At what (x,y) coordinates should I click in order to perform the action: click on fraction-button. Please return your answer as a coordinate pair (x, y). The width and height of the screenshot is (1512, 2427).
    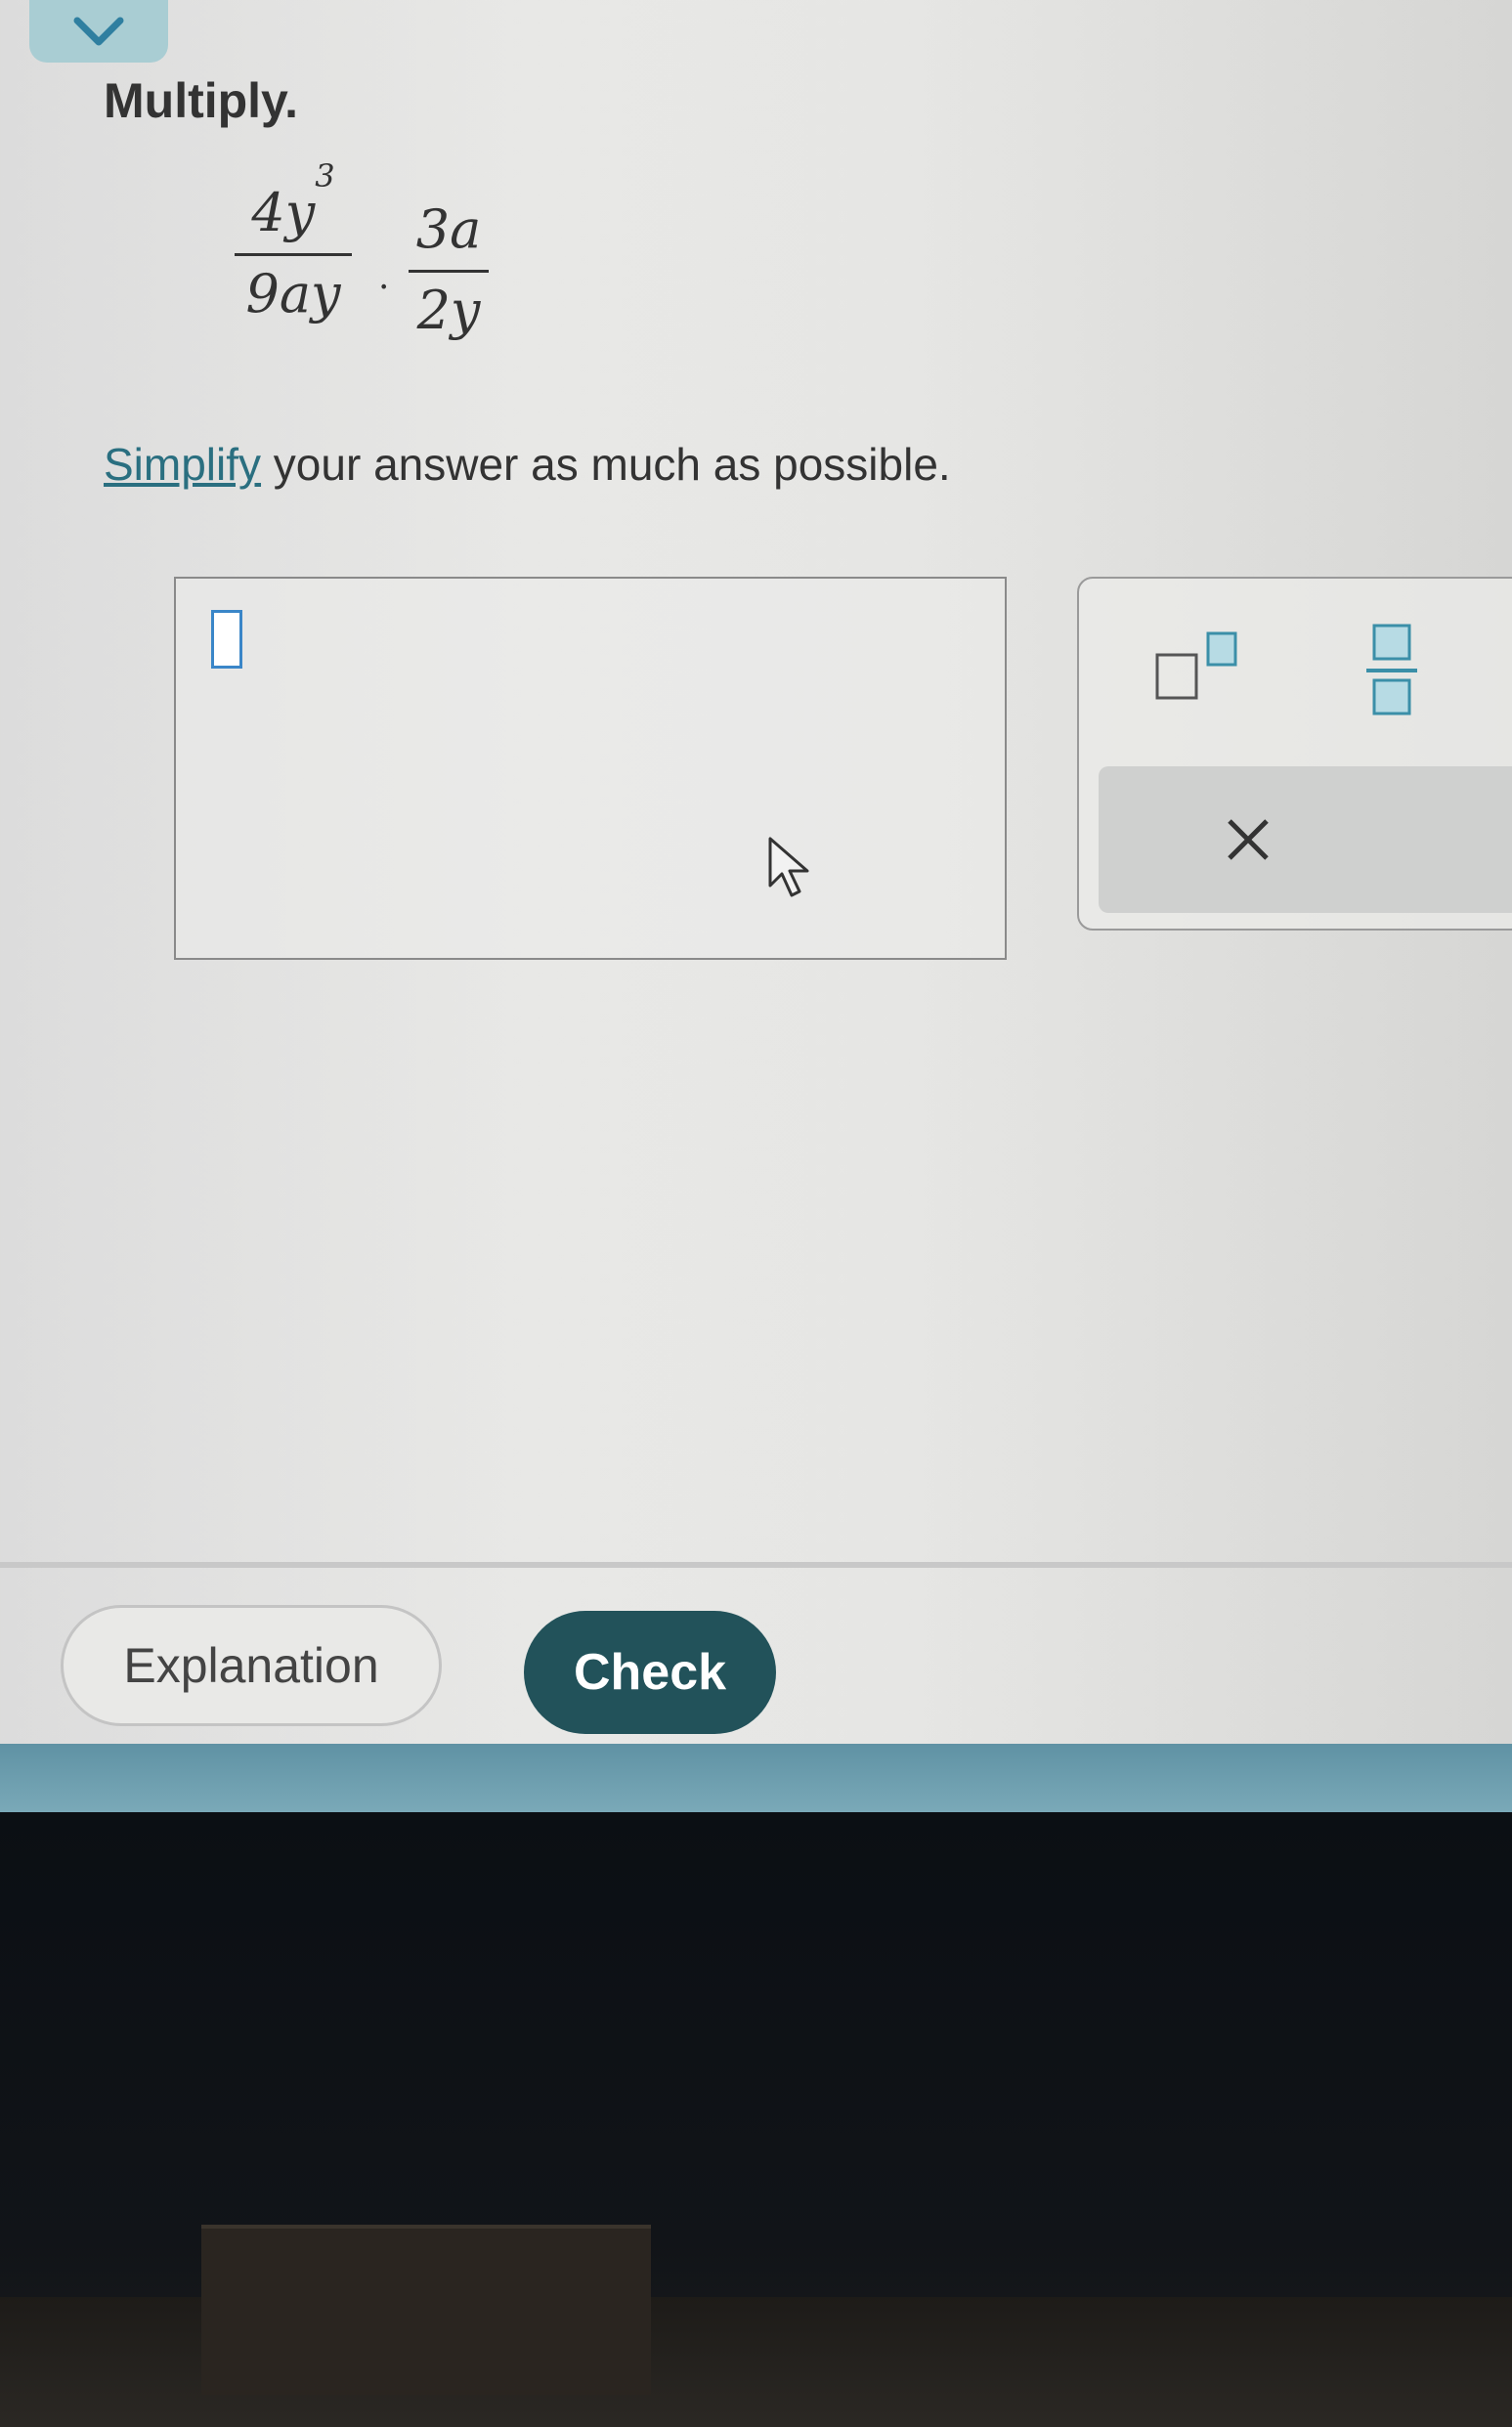
    Looking at the image, I should click on (1391, 668).